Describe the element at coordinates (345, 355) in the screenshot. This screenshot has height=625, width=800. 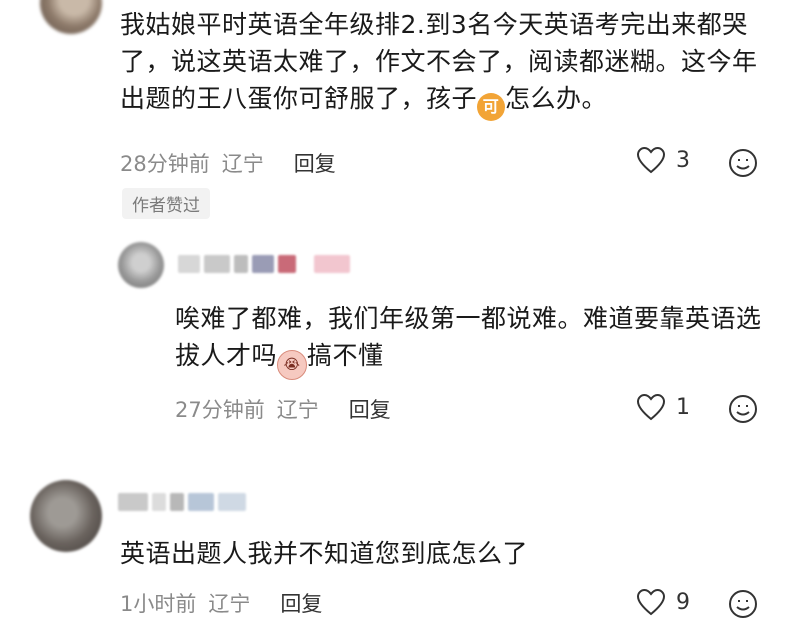
I see `reply-text-end: 搞不懂` at that location.